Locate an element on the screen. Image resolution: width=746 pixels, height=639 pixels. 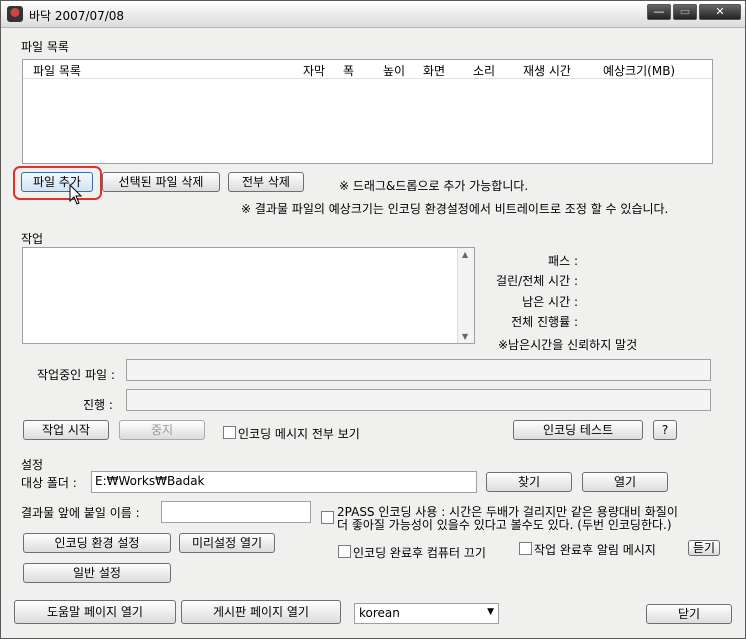
close-button: 닫기 is located at coordinates (689, 614).